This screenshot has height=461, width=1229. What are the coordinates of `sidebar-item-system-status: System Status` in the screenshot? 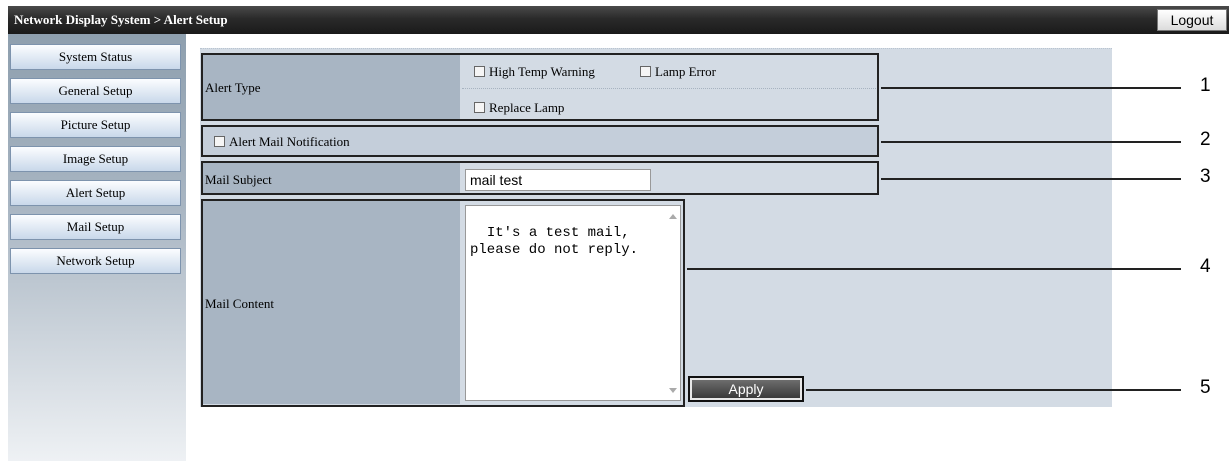 It's located at (95, 57).